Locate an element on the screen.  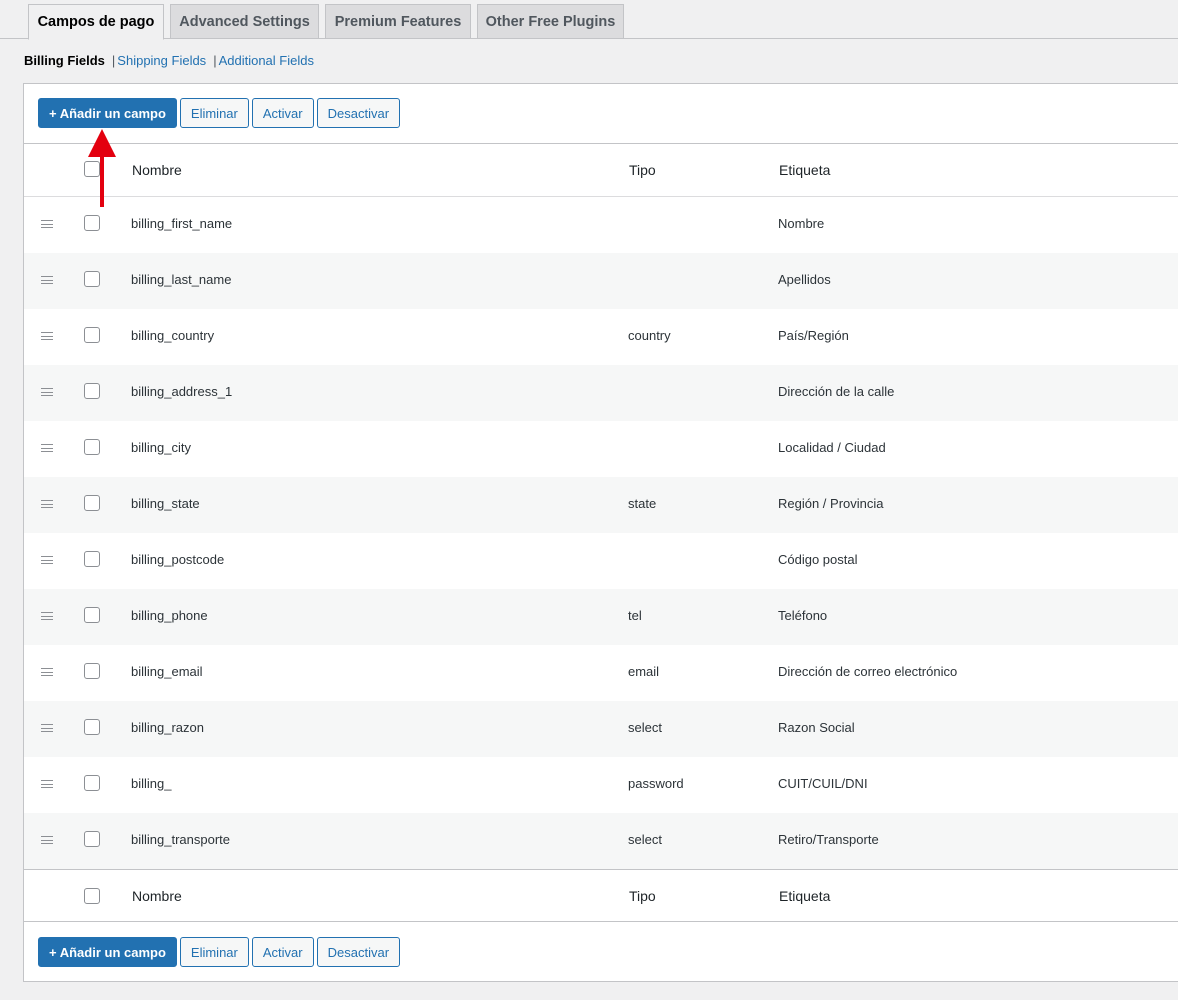
red-arrow-up-icon is located at coordinates (102, 168).